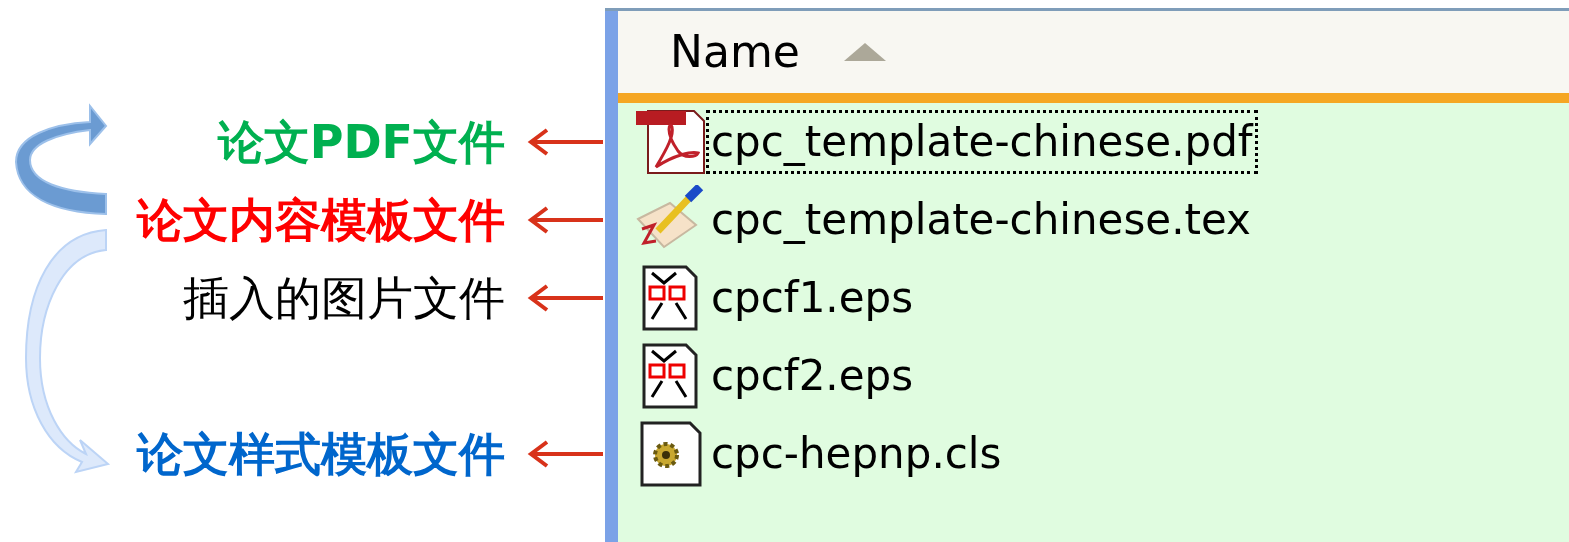 The image size is (1569, 542). What do you see at coordinates (321, 454) in the screenshot?
I see `annotation-label: 论文样式模板文件` at bounding box center [321, 454].